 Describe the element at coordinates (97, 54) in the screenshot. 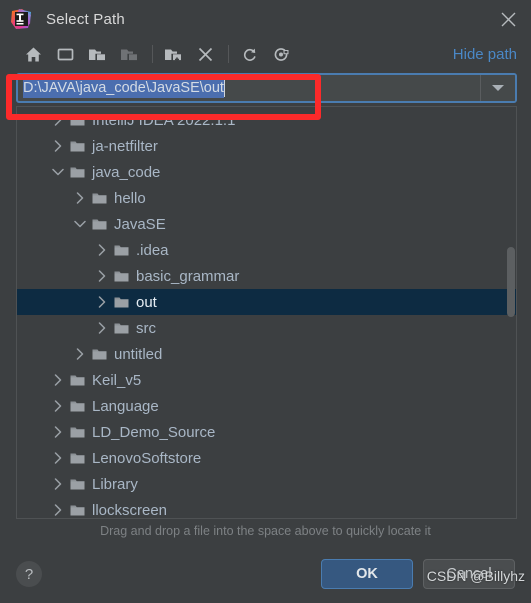

I see `folder-up-icon` at that location.